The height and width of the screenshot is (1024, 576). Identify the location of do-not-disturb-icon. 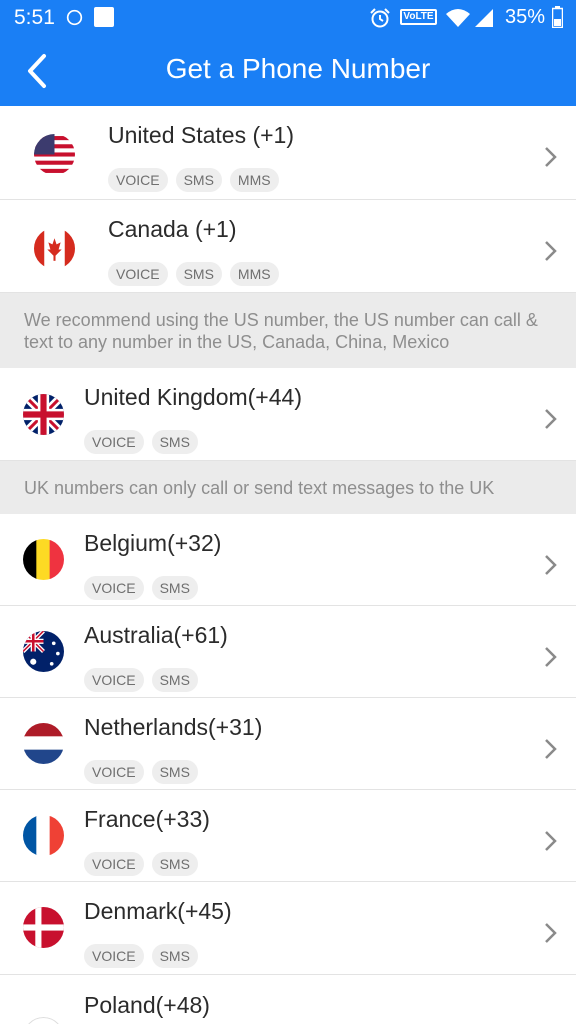
(74, 17).